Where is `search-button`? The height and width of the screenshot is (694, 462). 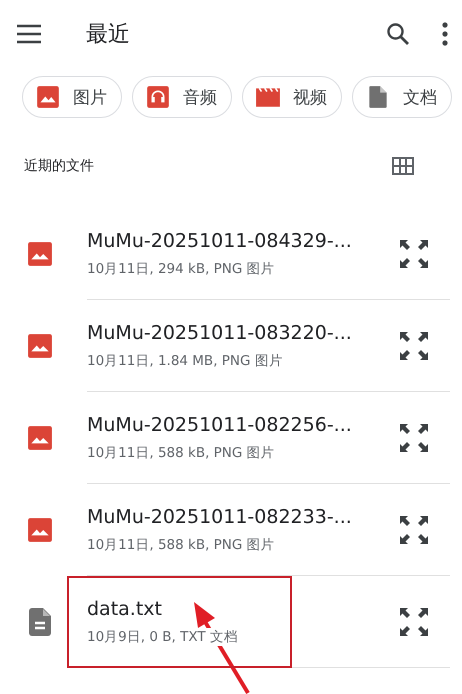
search-button is located at coordinates (398, 34).